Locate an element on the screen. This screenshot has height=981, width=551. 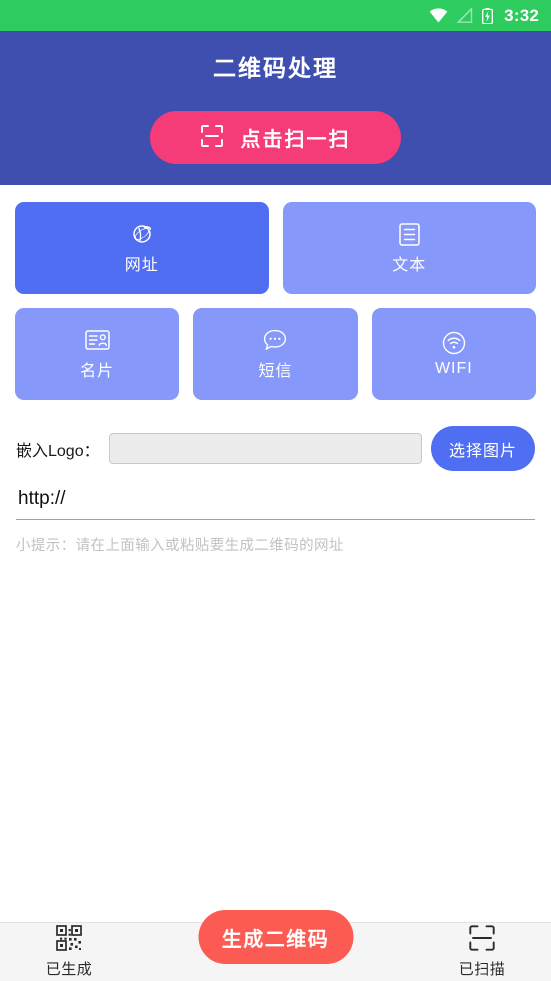
url-input is located at coordinates (275, 501).